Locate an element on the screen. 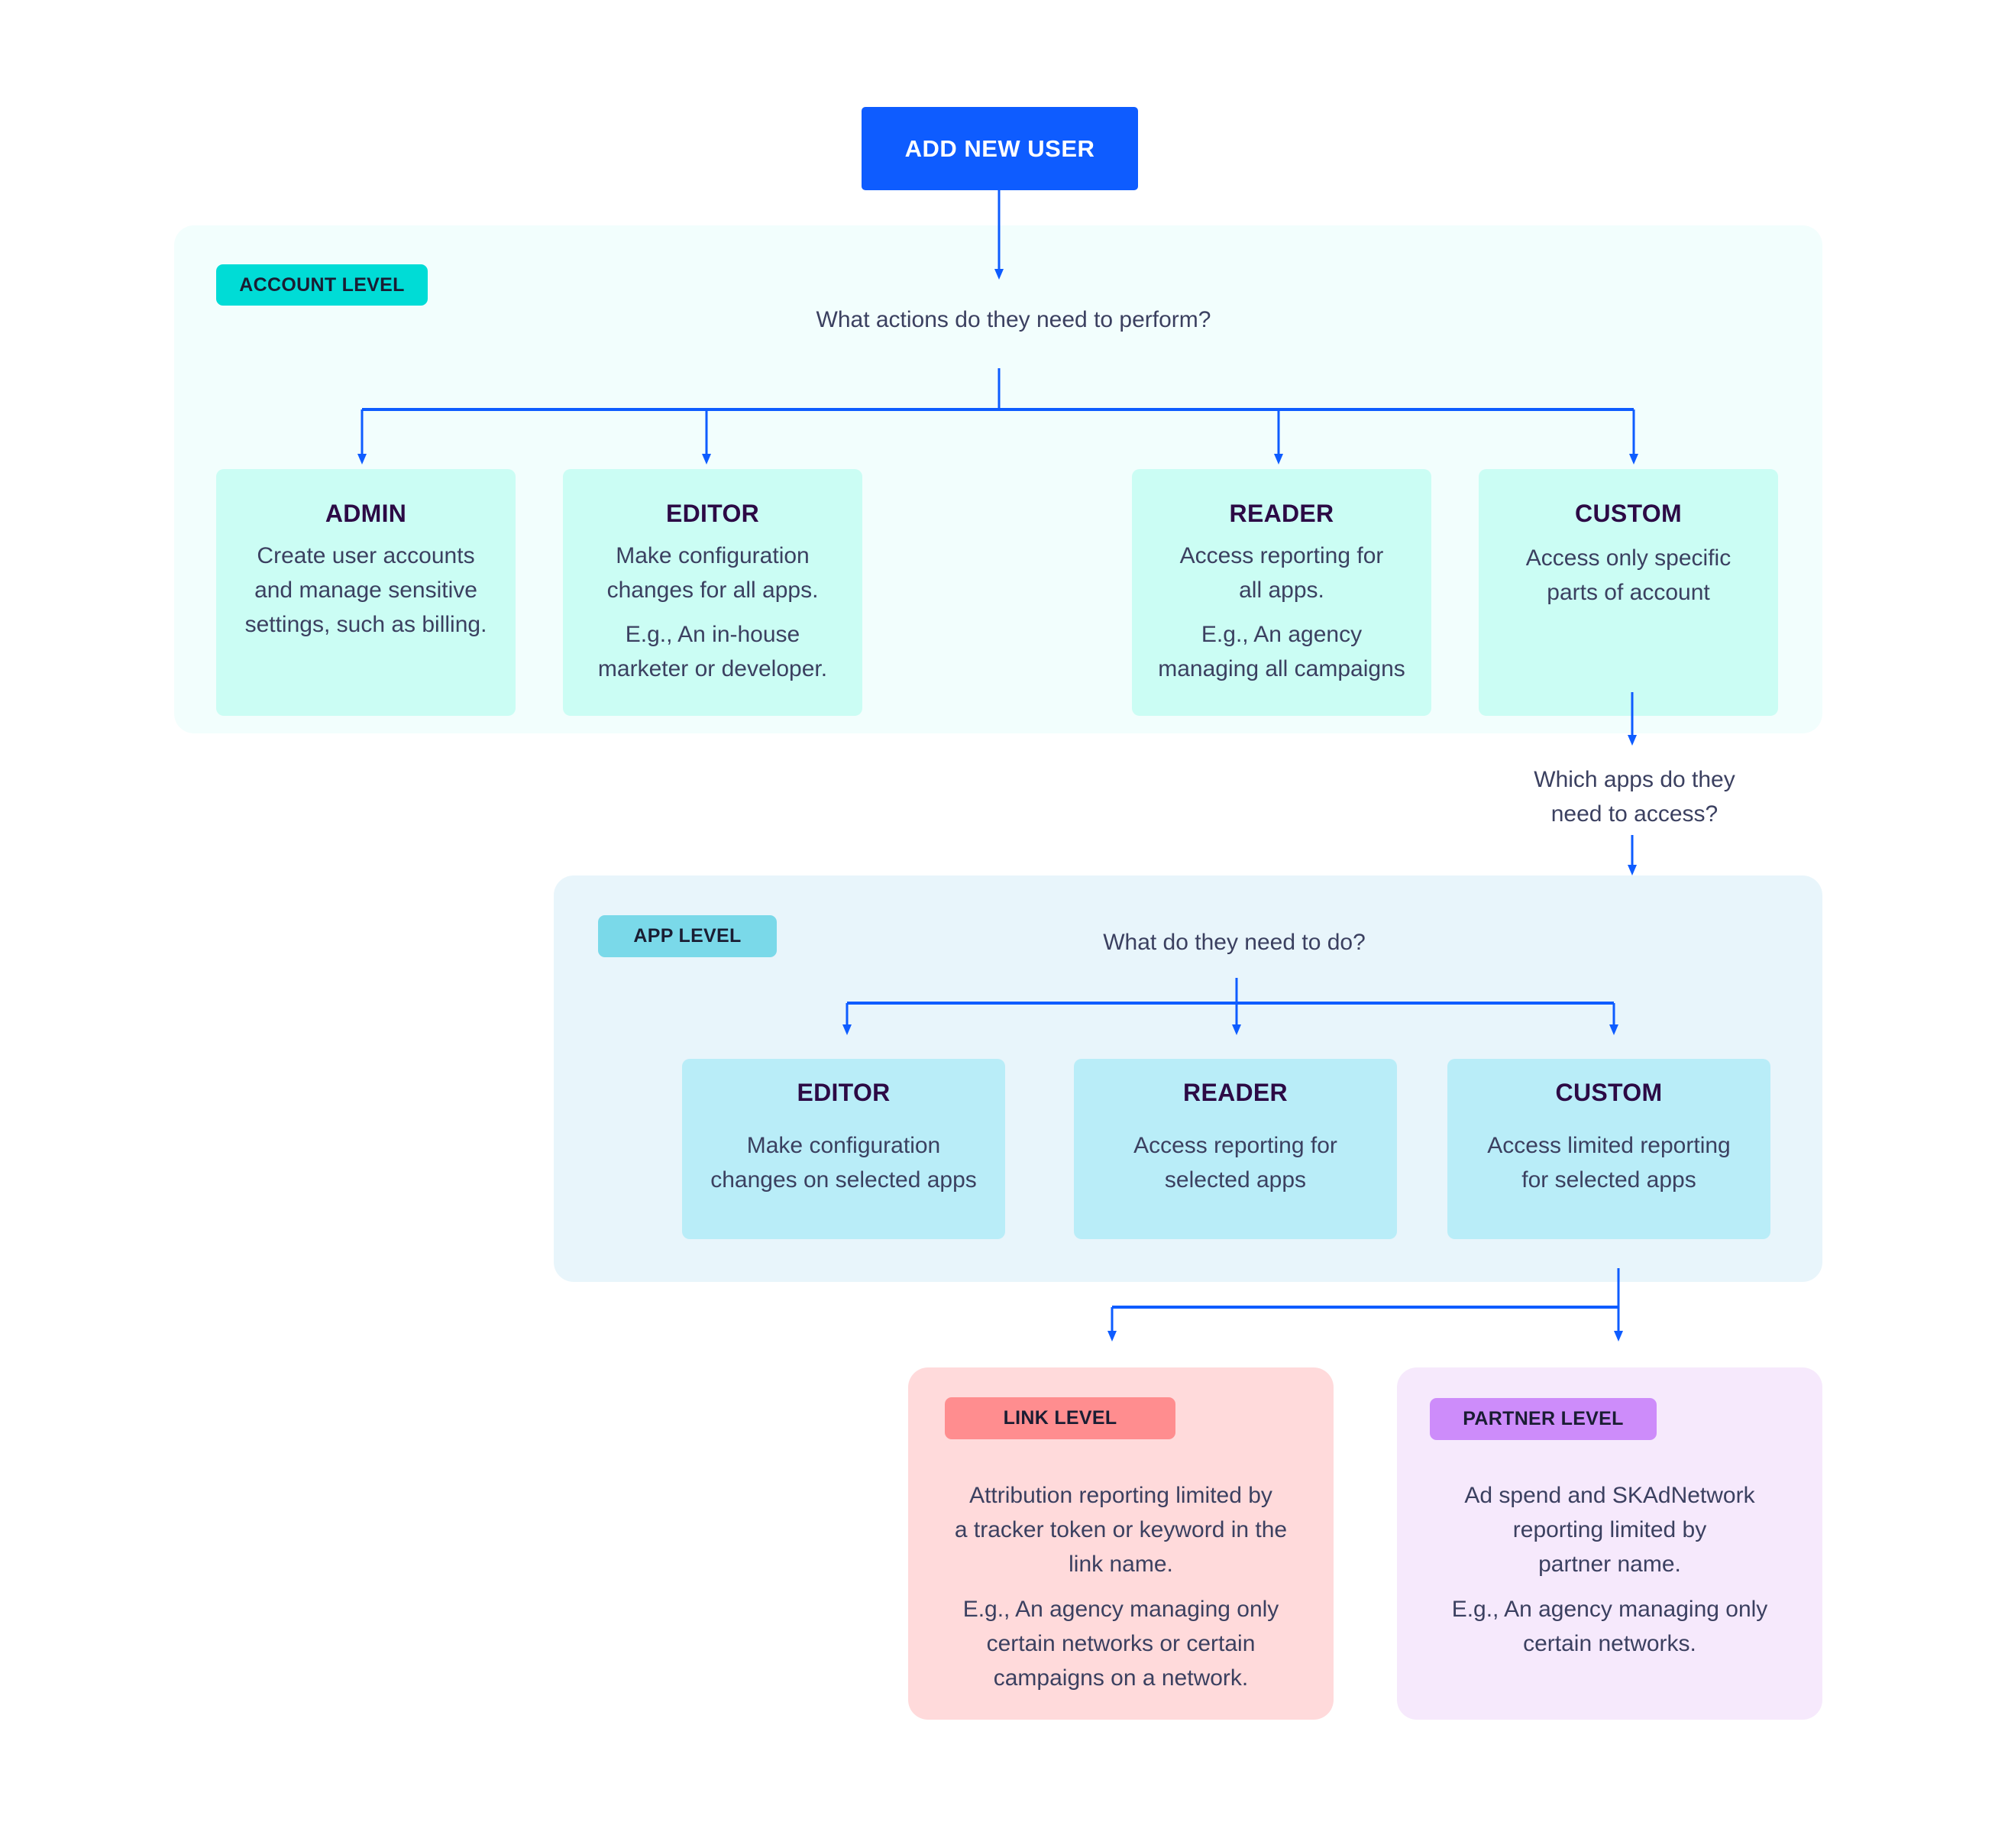 This screenshot has width=1995, height=1848. role-example-line: marketer or developer. is located at coordinates (712, 668).